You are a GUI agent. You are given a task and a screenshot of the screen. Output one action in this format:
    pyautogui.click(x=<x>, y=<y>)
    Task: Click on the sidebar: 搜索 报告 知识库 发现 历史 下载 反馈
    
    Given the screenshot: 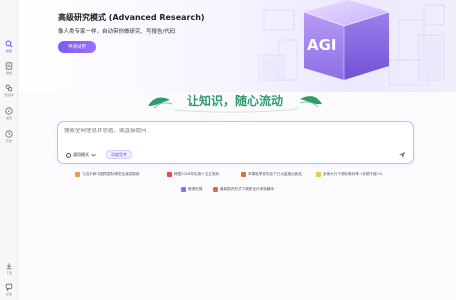 What is the action you would take?
    pyautogui.click(x=9, y=150)
    